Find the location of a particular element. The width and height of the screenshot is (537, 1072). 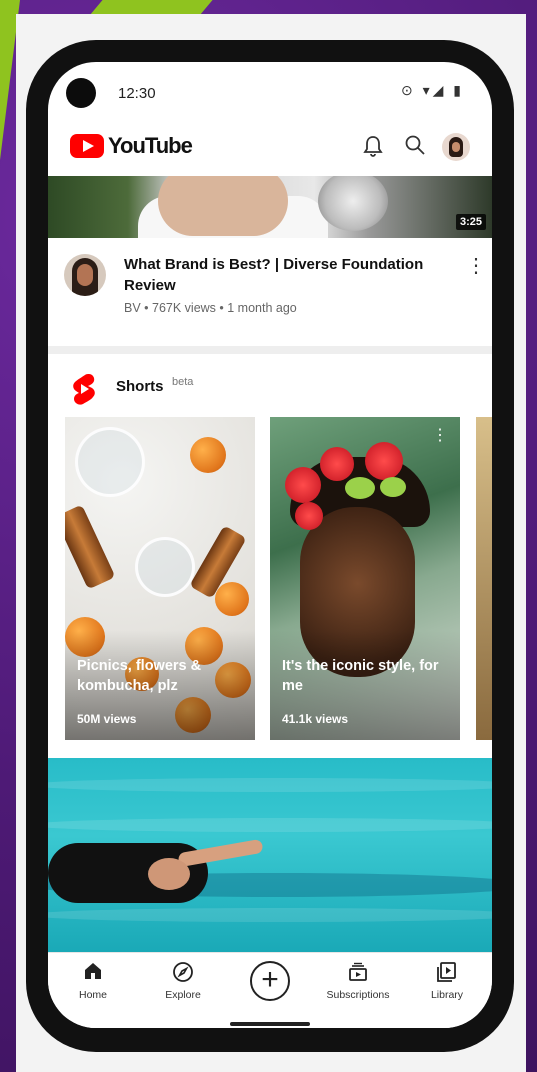

section-divider is located at coordinates (270, 350).